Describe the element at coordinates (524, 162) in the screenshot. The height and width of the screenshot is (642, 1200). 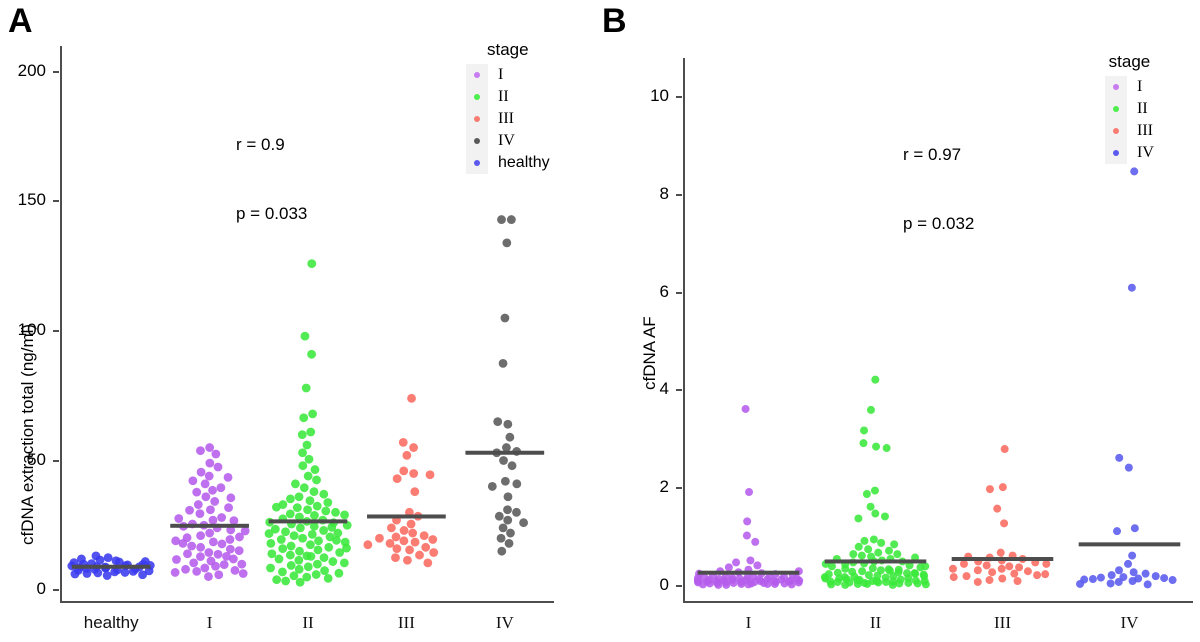
I see `legend-label: healthy` at that location.